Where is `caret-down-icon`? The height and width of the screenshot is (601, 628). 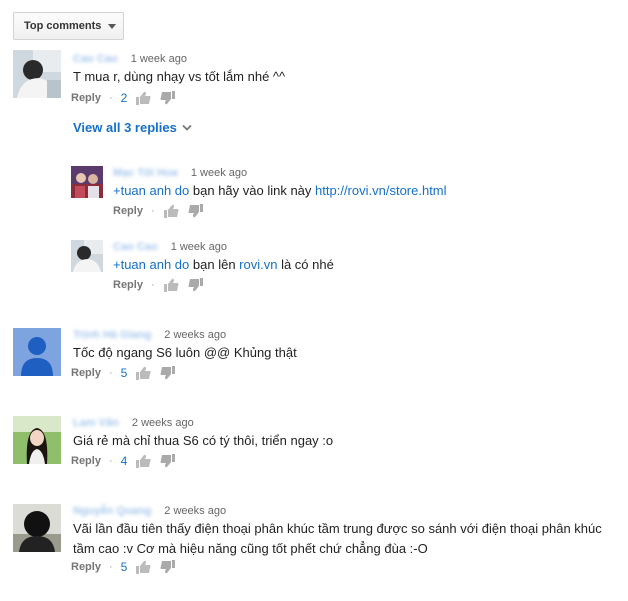
caret-down-icon is located at coordinates (112, 26).